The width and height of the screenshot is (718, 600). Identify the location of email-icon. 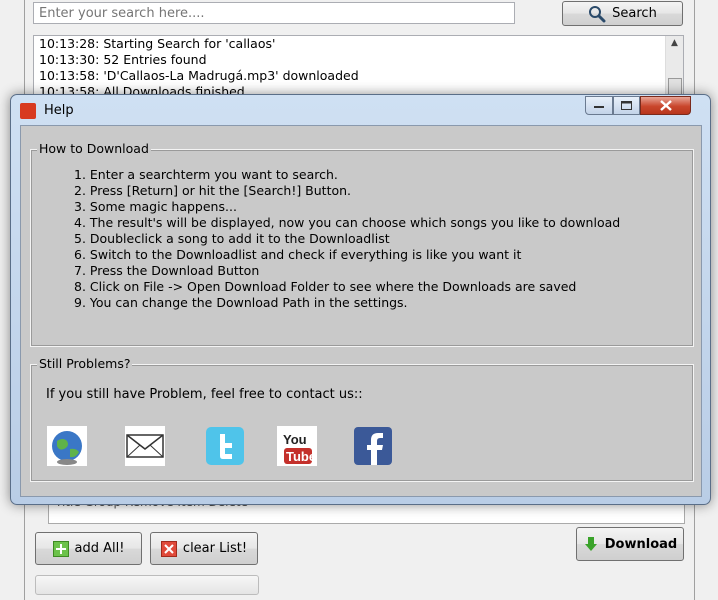
(145, 446).